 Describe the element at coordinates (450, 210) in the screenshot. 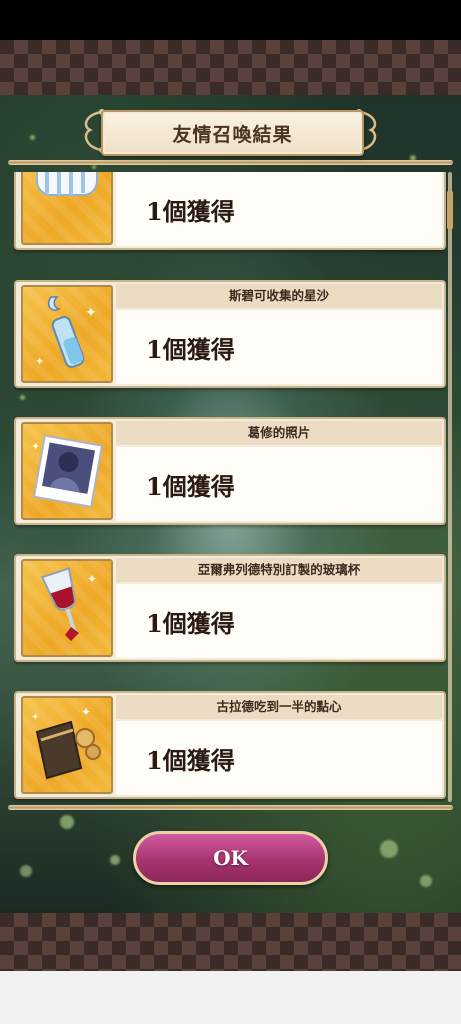

I see `scrollbar-thumb` at that location.